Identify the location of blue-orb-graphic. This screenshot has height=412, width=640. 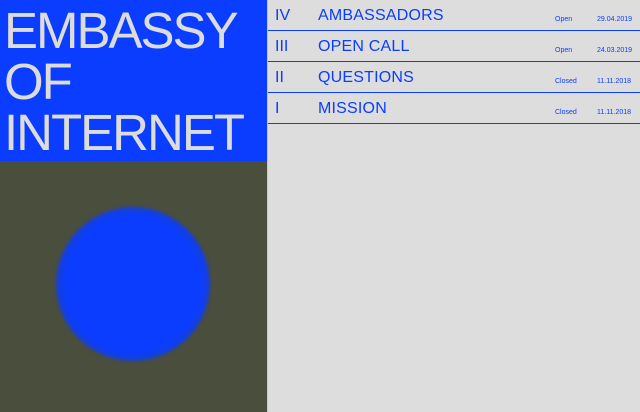
(133, 284).